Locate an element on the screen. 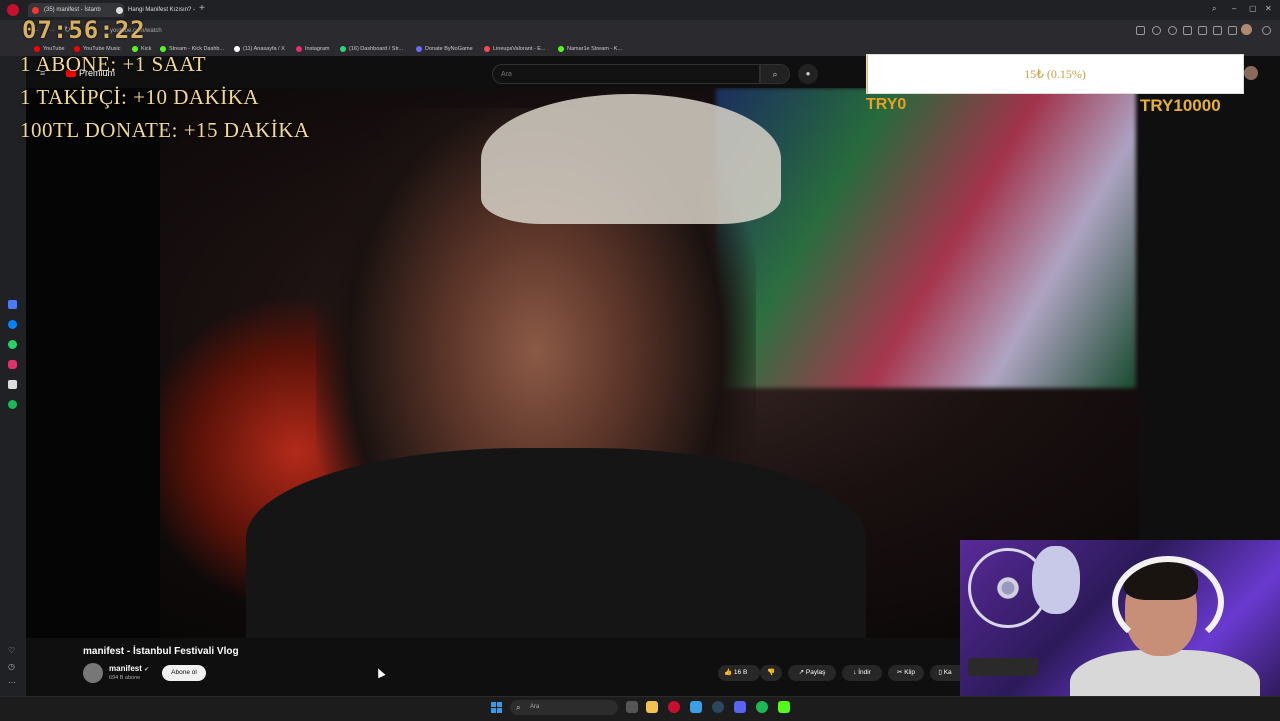 This screenshot has height=721, width=1280. history-clock-icon: ◷ is located at coordinates (11, 666).